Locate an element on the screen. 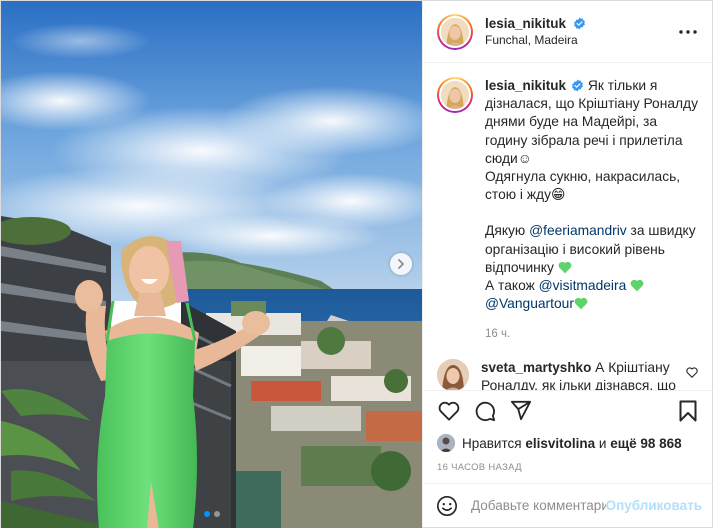  liker-avatar is located at coordinates (446, 443).